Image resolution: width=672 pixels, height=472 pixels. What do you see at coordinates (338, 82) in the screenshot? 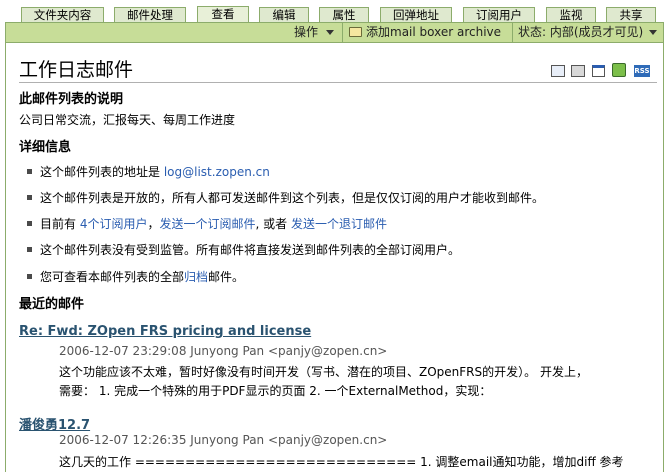
I see `title-divider` at bounding box center [338, 82].